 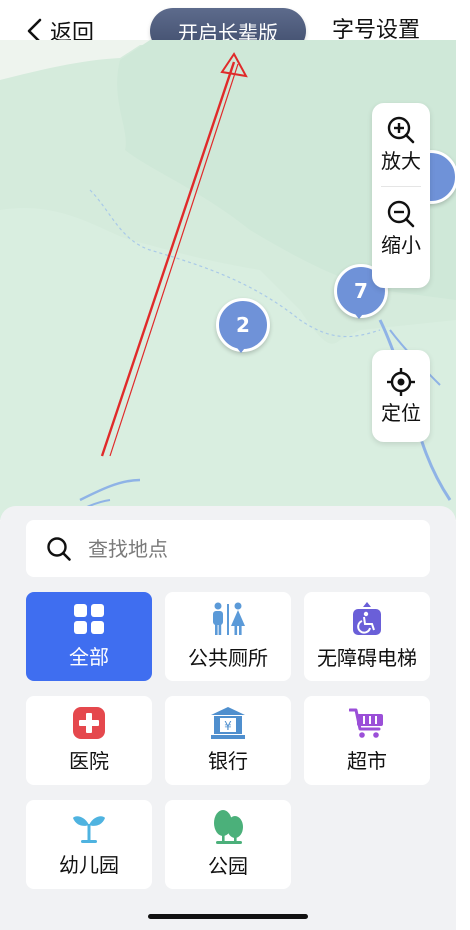 I want to click on sprout-icon, so click(x=89, y=829).